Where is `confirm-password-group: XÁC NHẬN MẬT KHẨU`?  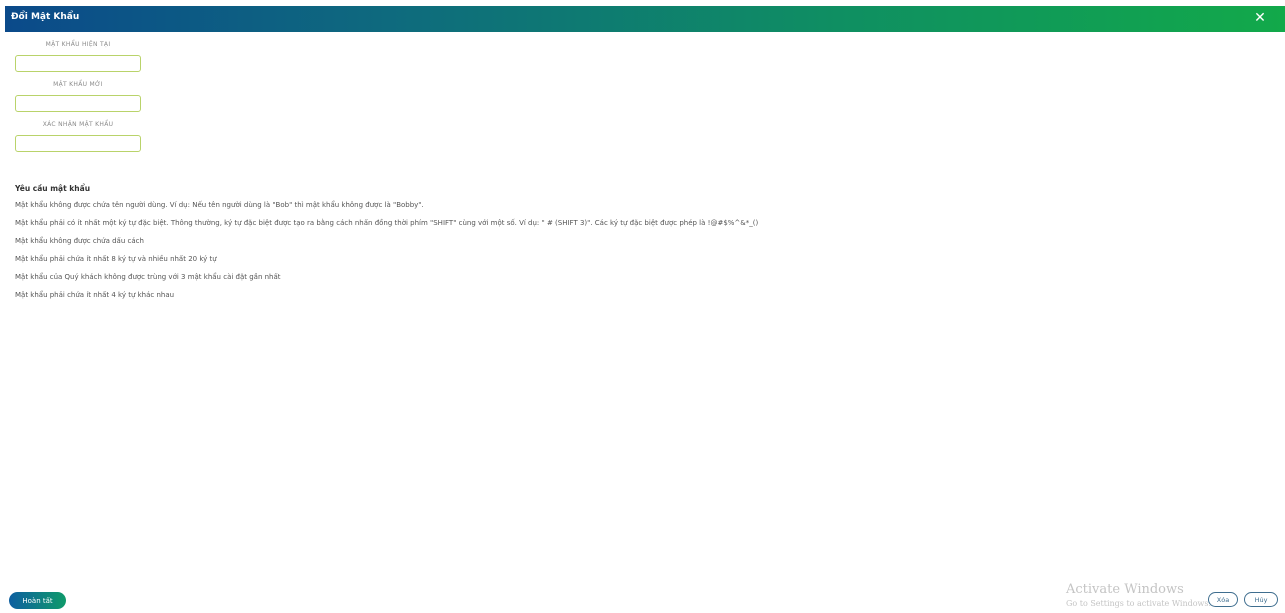 confirm-password-group: XÁC NHẬN MẬT KHẨU is located at coordinates (78, 136).